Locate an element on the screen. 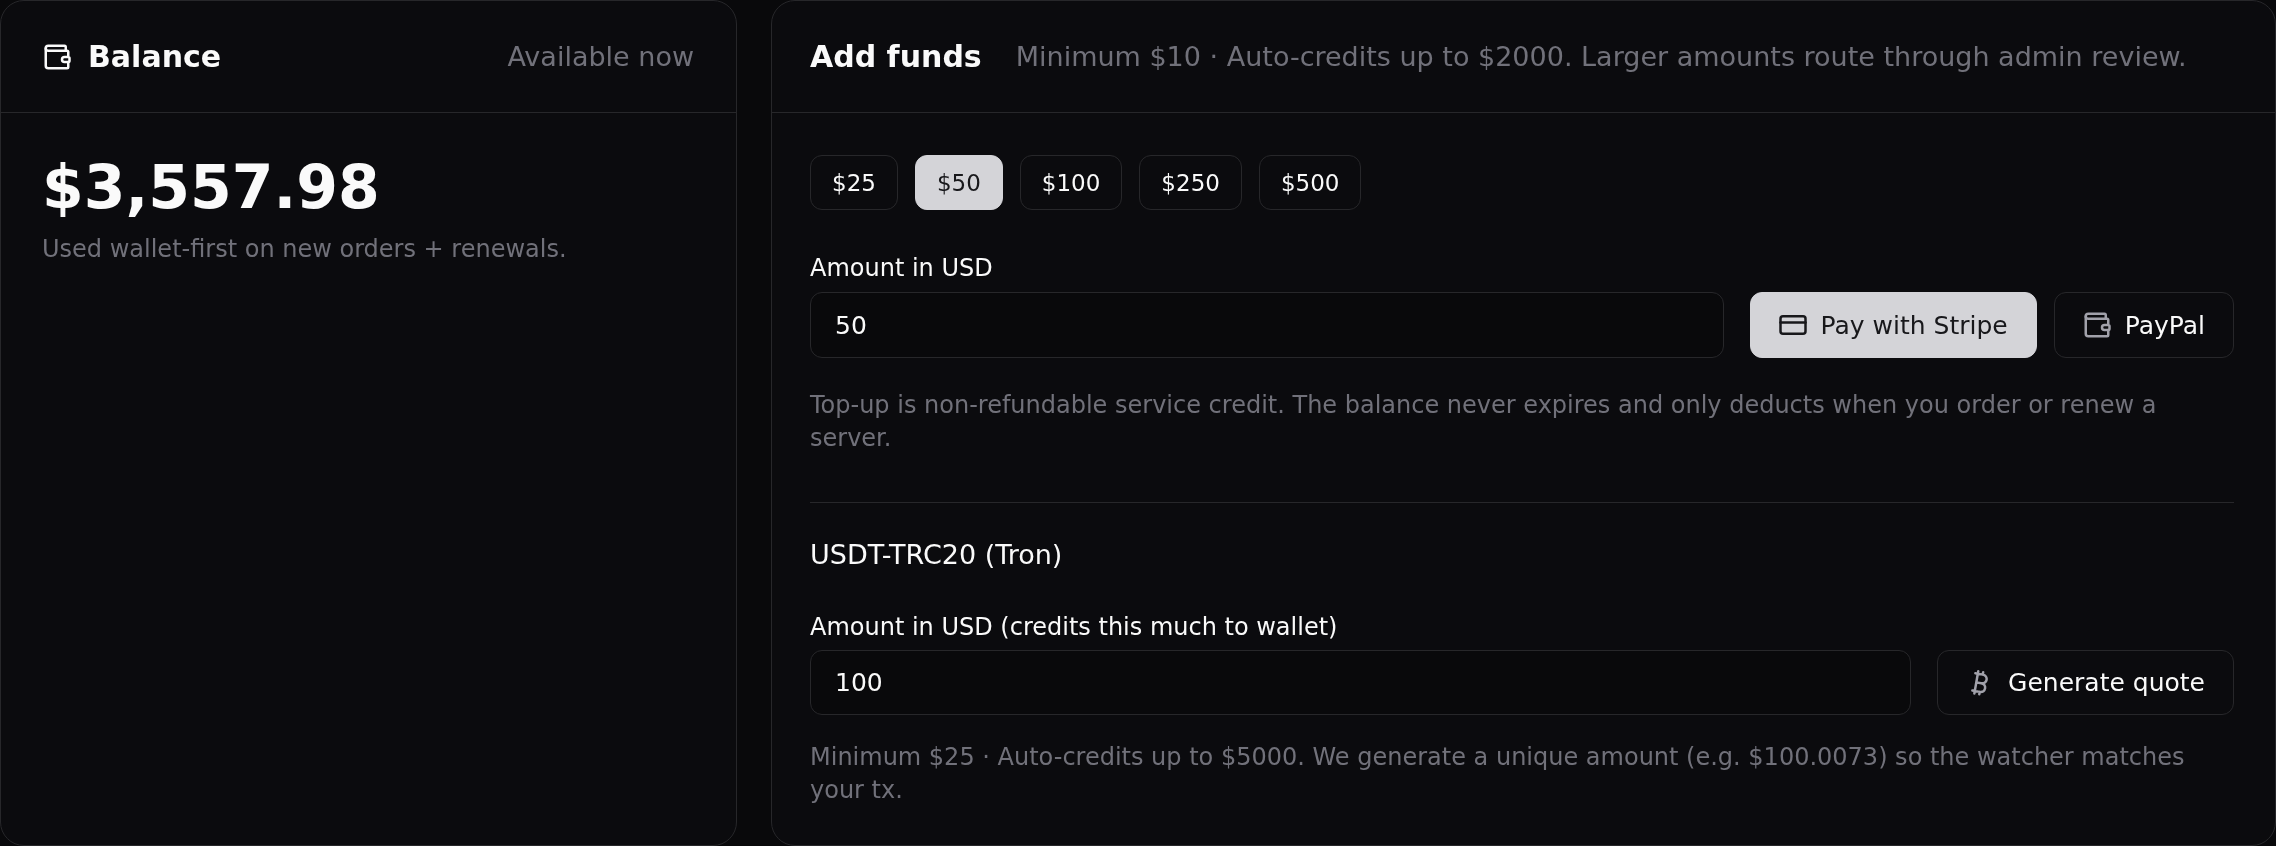  generate-quote-button: Generate quote is located at coordinates (2085, 682).